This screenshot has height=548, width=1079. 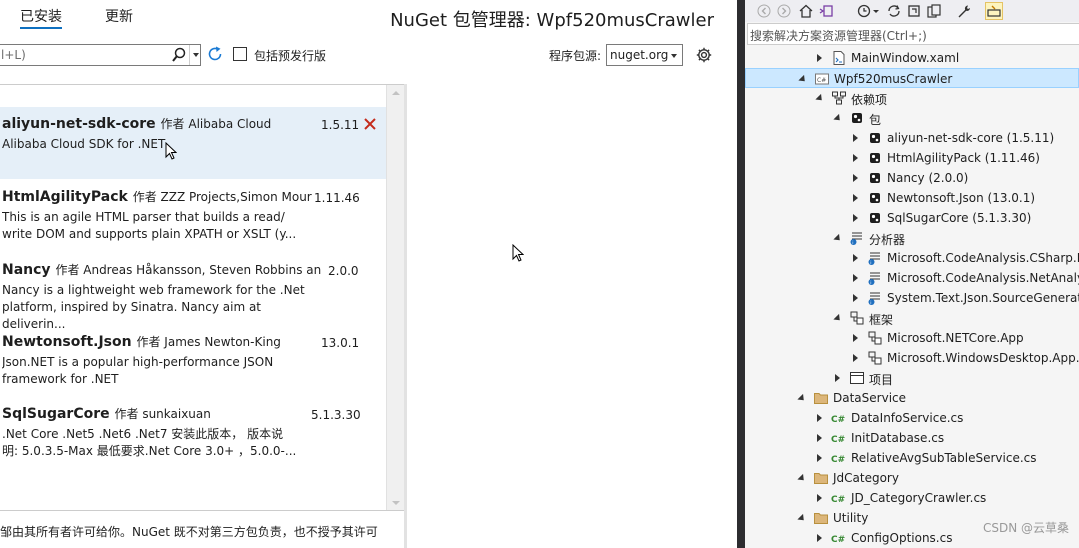 I want to click on package-source-select: nuget.org, so click(x=644, y=55).